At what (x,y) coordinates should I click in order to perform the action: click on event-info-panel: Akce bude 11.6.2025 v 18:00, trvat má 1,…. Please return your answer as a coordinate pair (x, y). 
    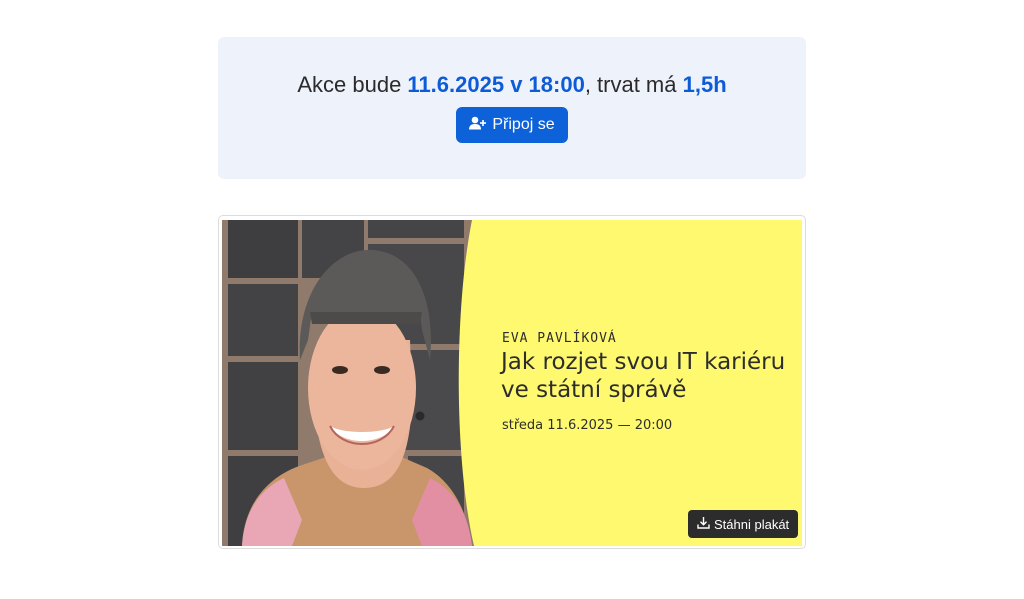
    Looking at the image, I should click on (512, 108).